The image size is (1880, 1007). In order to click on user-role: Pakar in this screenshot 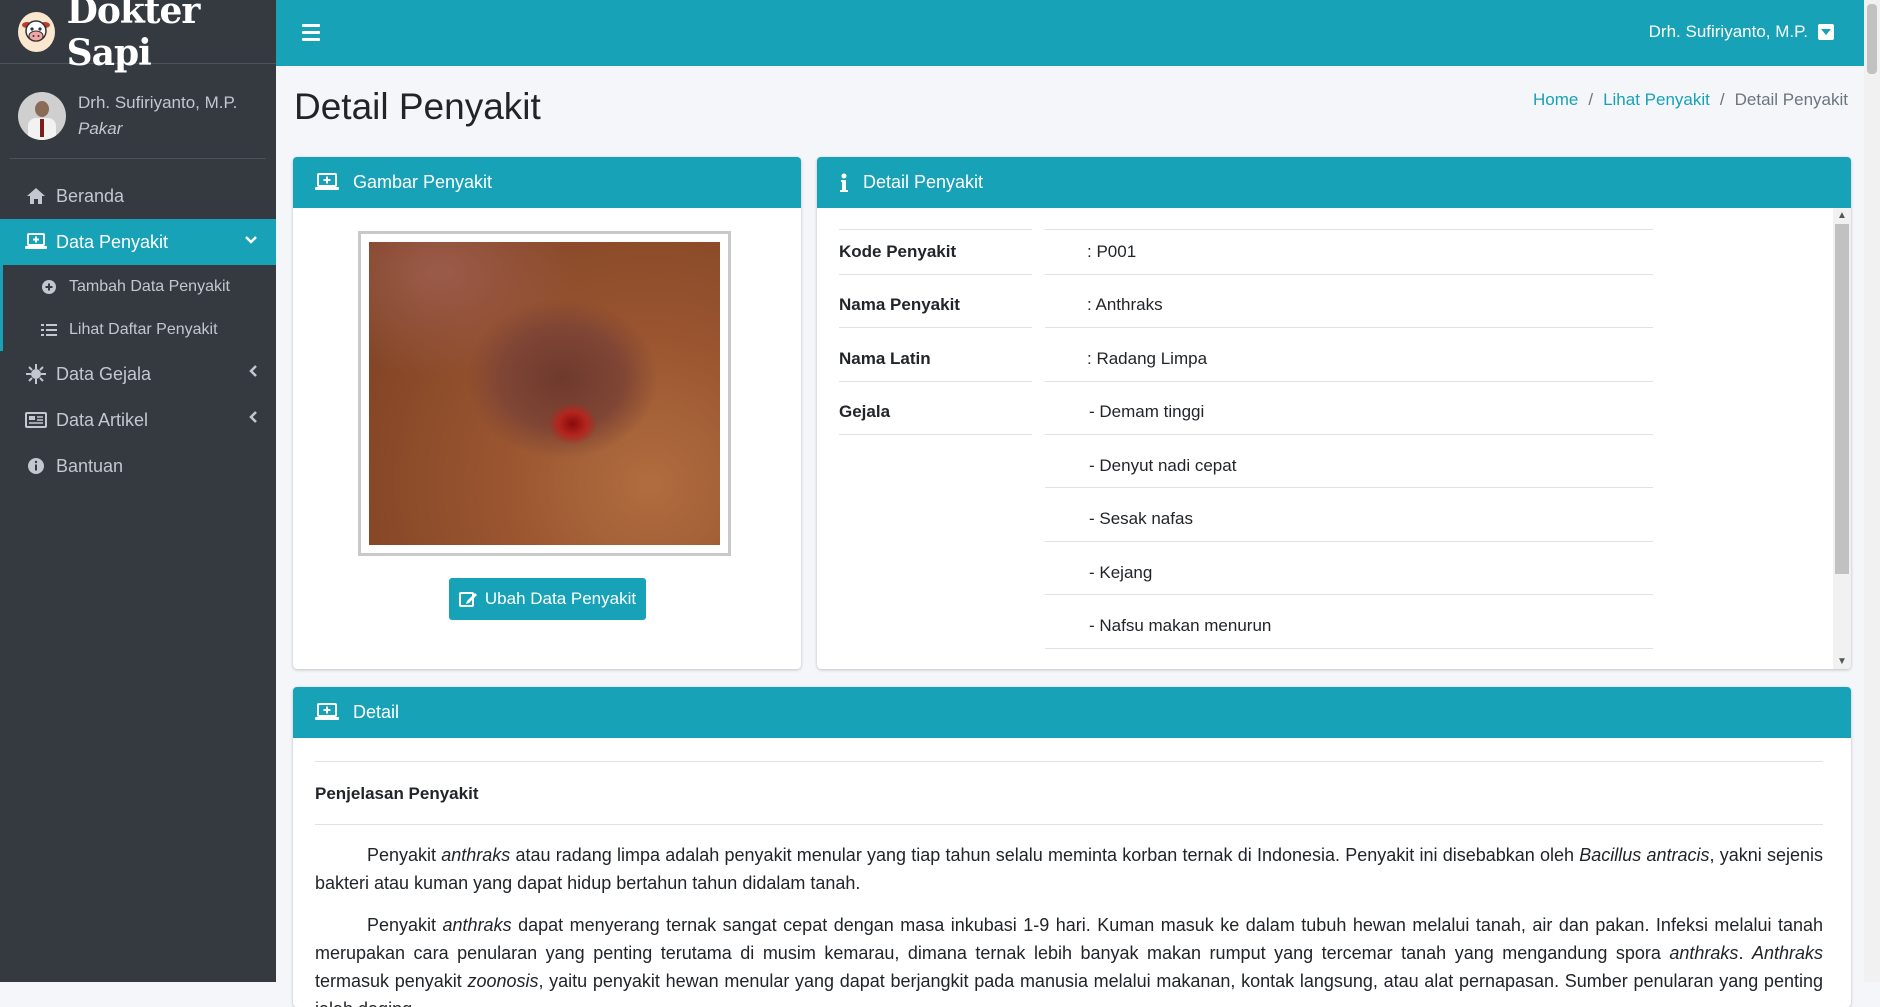, I will do `click(100, 128)`.